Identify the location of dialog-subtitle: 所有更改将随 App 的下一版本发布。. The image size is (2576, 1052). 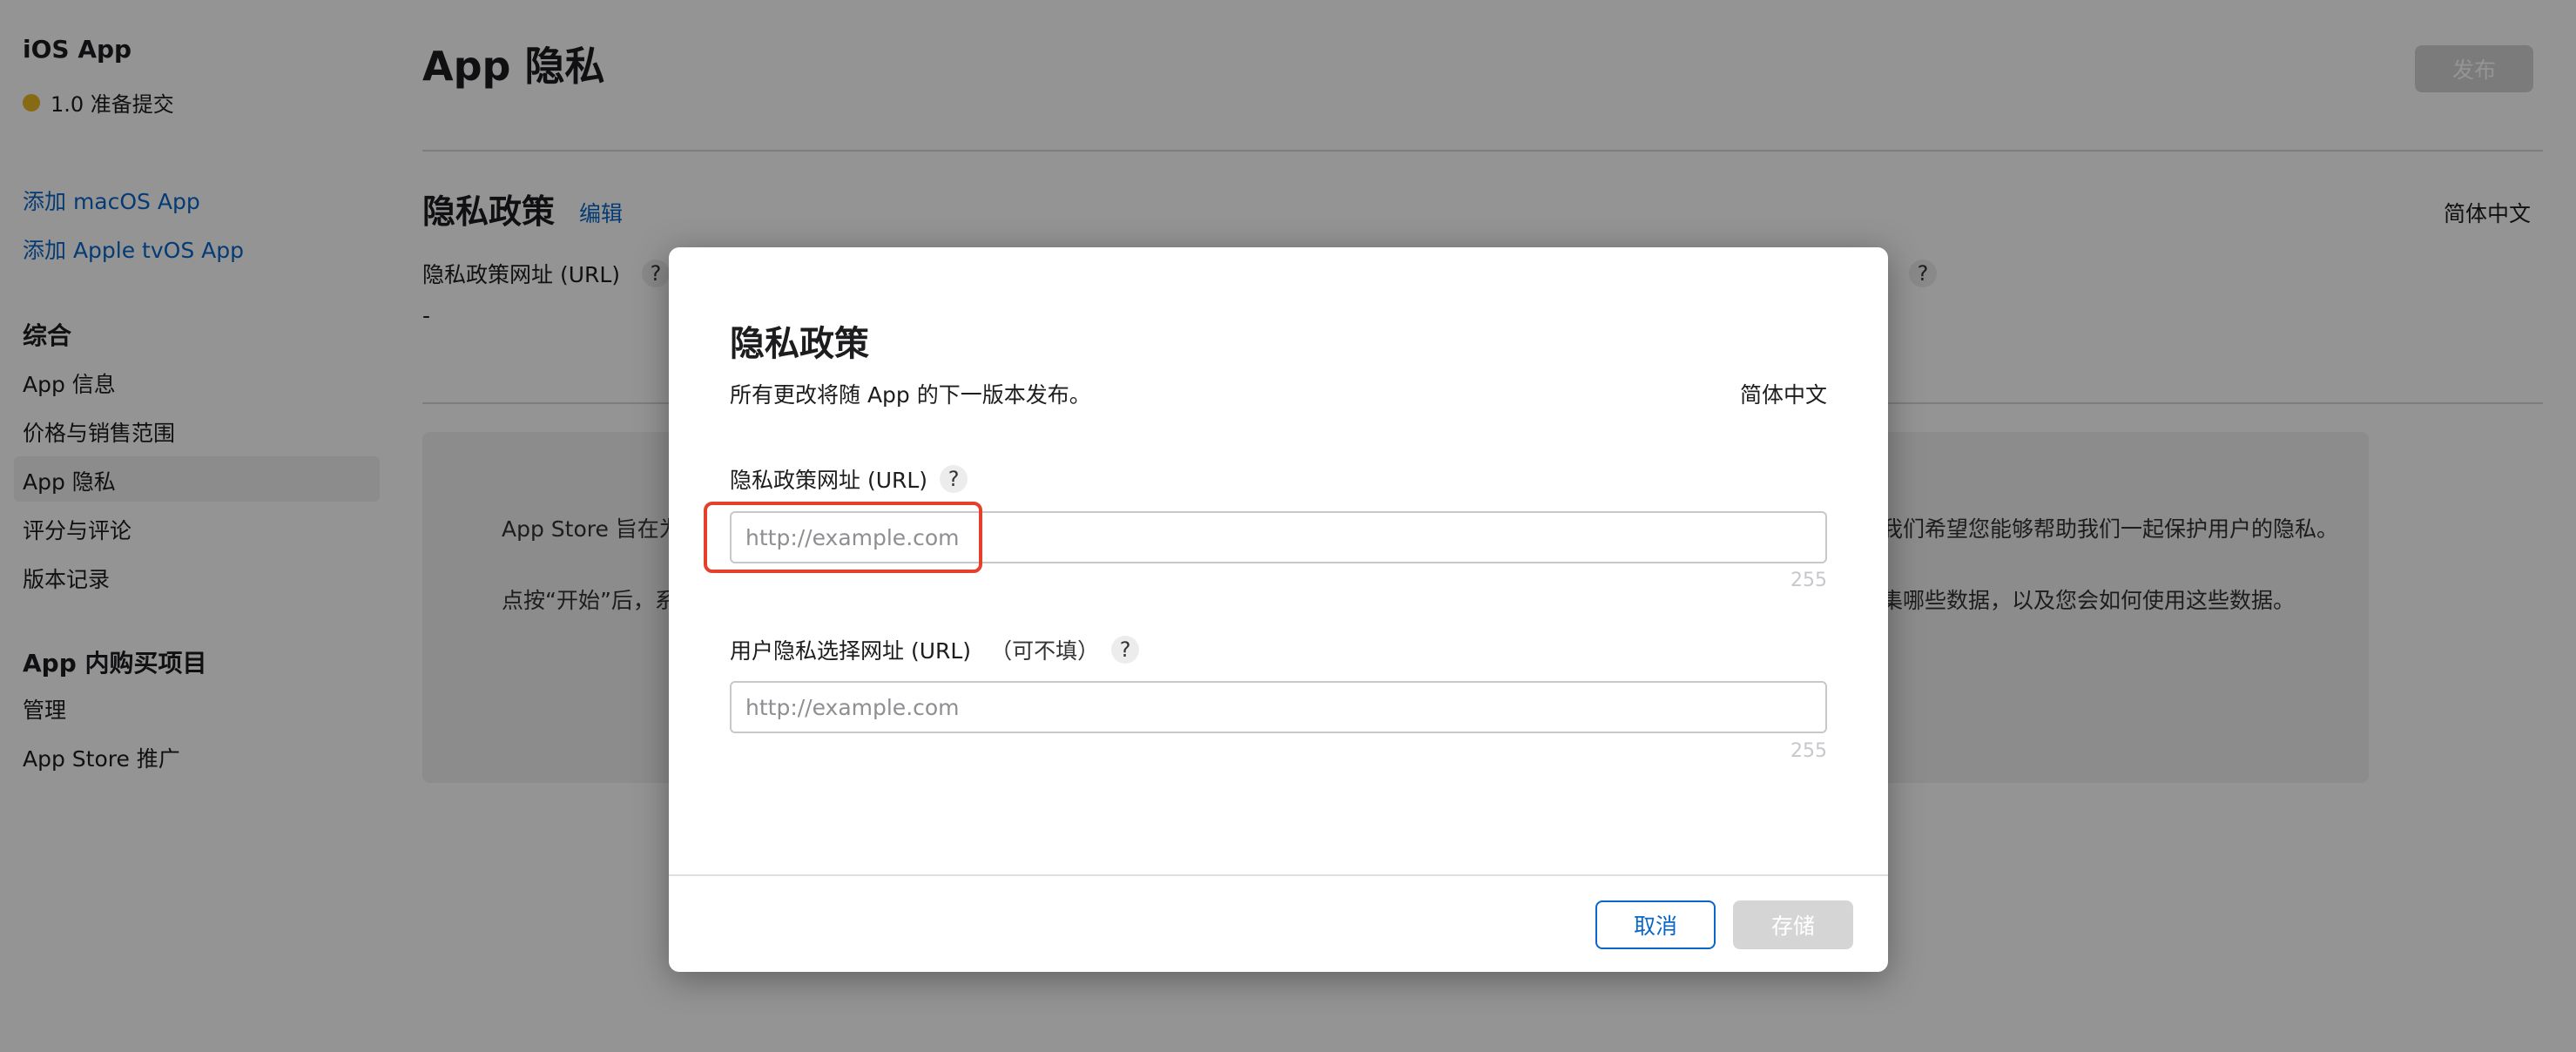
(910, 395).